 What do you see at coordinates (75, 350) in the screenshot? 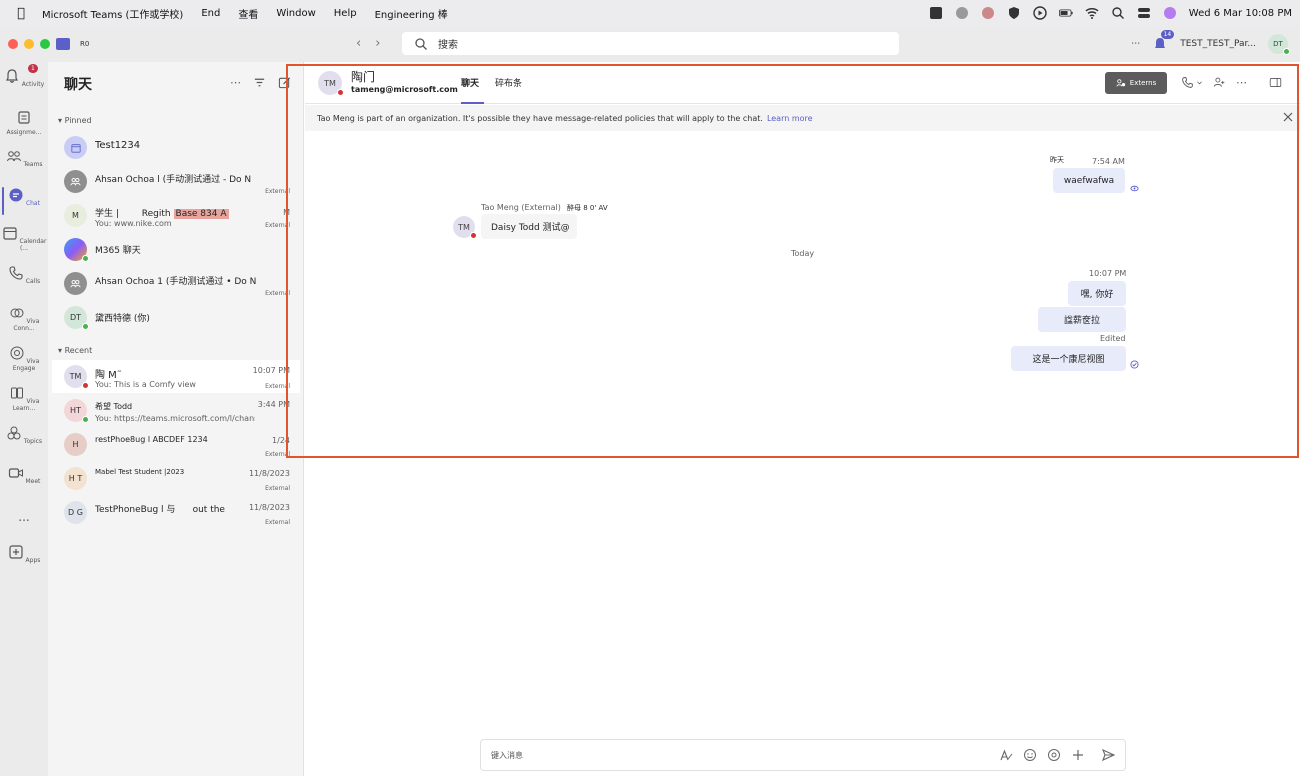
I see `recent-section-header: ▾ Recent` at bounding box center [75, 350].